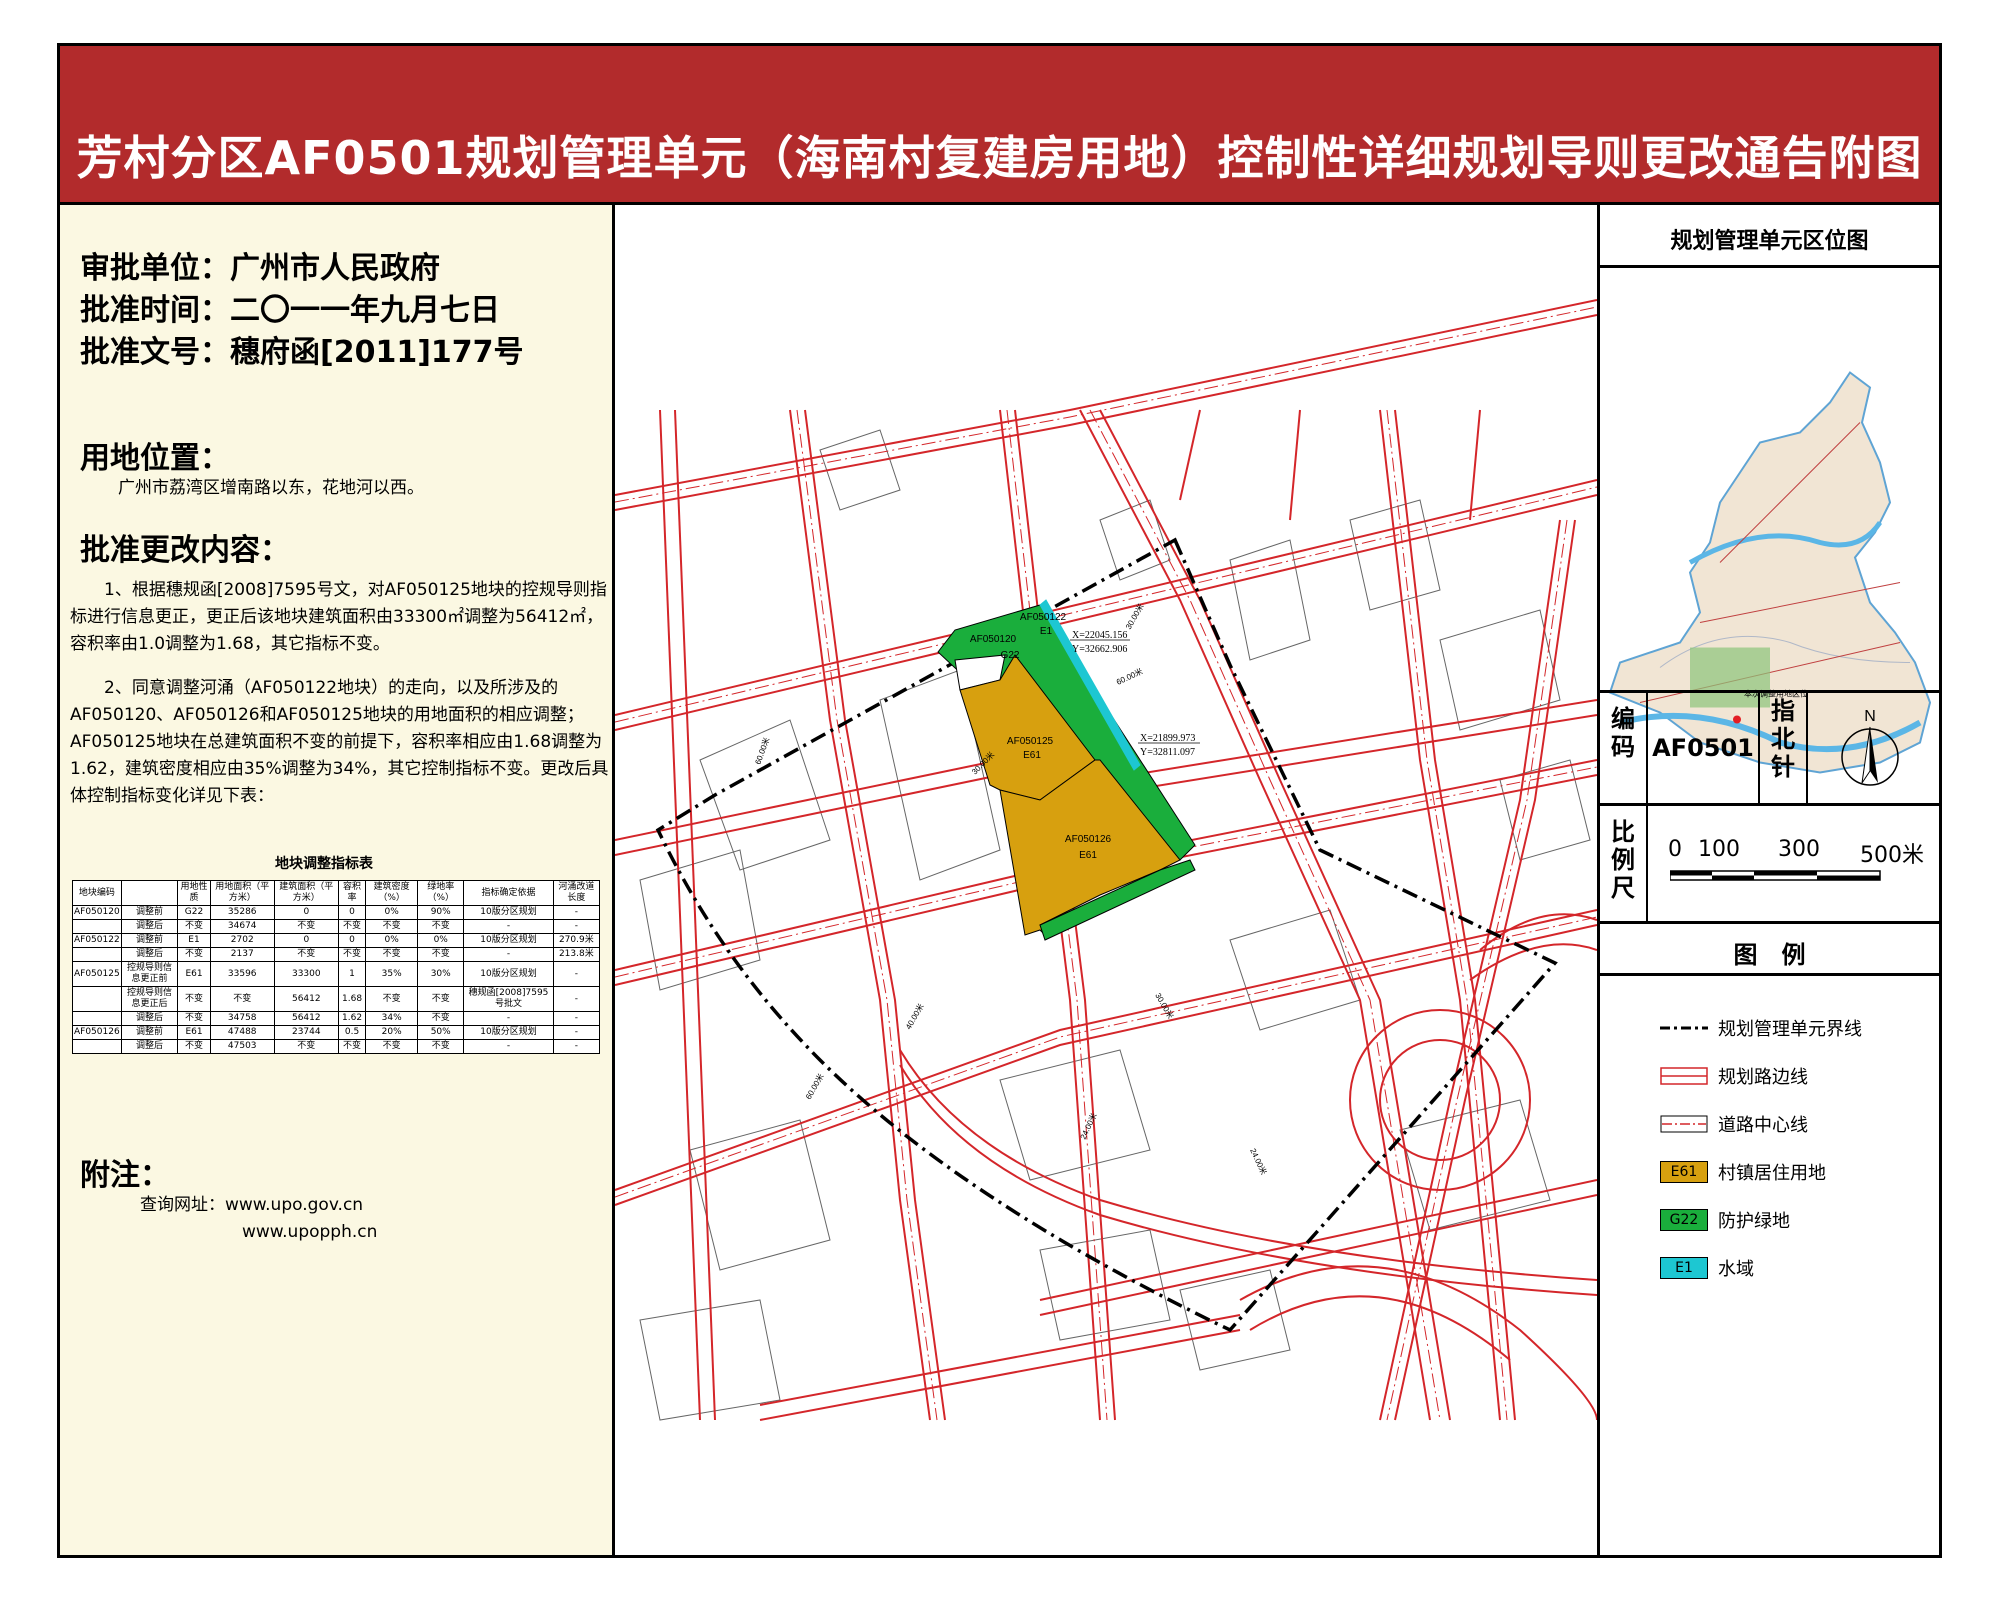 The width and height of the screenshot is (2001, 1603). Describe the element at coordinates (441, 1032) in the screenshot. I see `table-cell: 50%` at that location.